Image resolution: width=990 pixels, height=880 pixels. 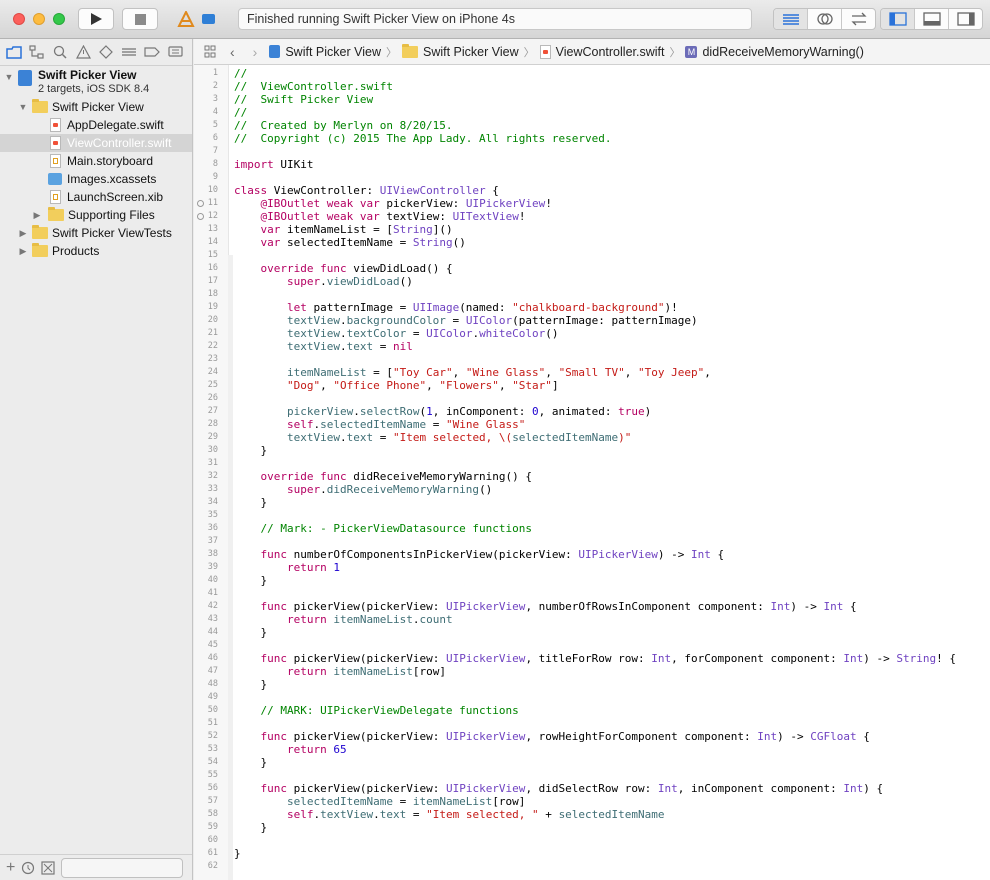 I want to click on minimize-window-button, so click(x=39, y=19).